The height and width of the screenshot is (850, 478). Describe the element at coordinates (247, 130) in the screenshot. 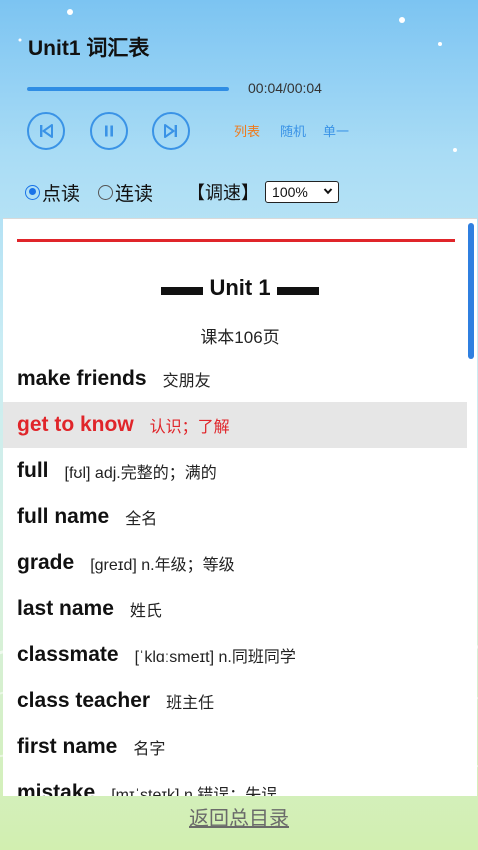

I see `mode-list-button: 列表` at that location.